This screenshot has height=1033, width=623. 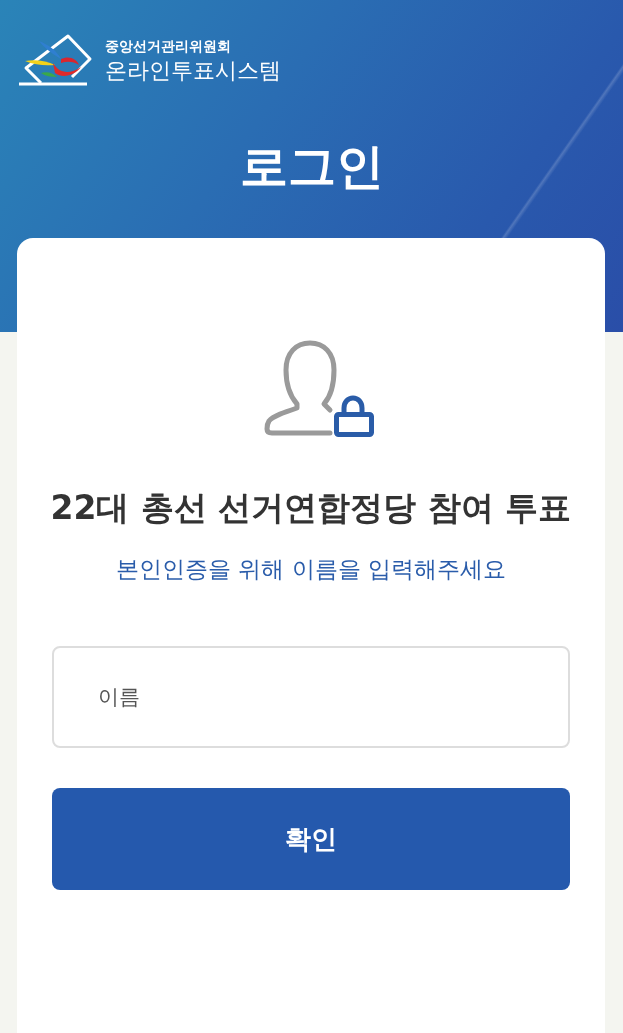 What do you see at coordinates (311, 839) in the screenshot?
I see `confirm-button: 확인` at bounding box center [311, 839].